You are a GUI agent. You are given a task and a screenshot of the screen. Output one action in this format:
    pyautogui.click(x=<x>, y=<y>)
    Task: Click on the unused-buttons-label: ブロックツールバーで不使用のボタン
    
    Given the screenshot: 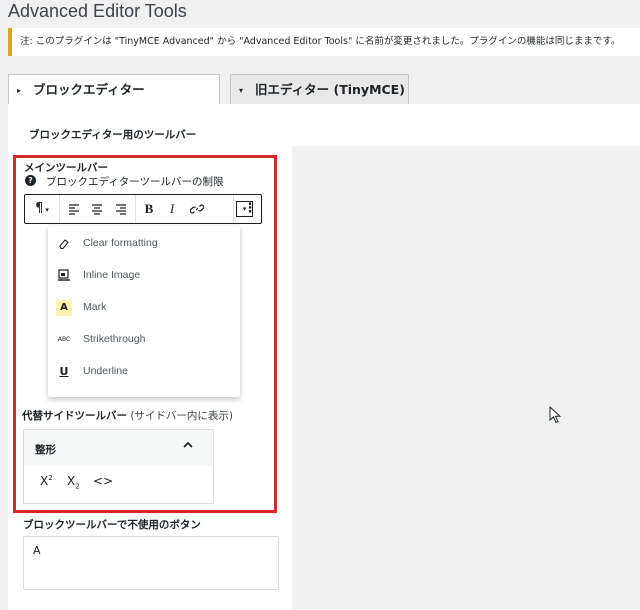 What is the action you would take?
    pyautogui.click(x=112, y=525)
    